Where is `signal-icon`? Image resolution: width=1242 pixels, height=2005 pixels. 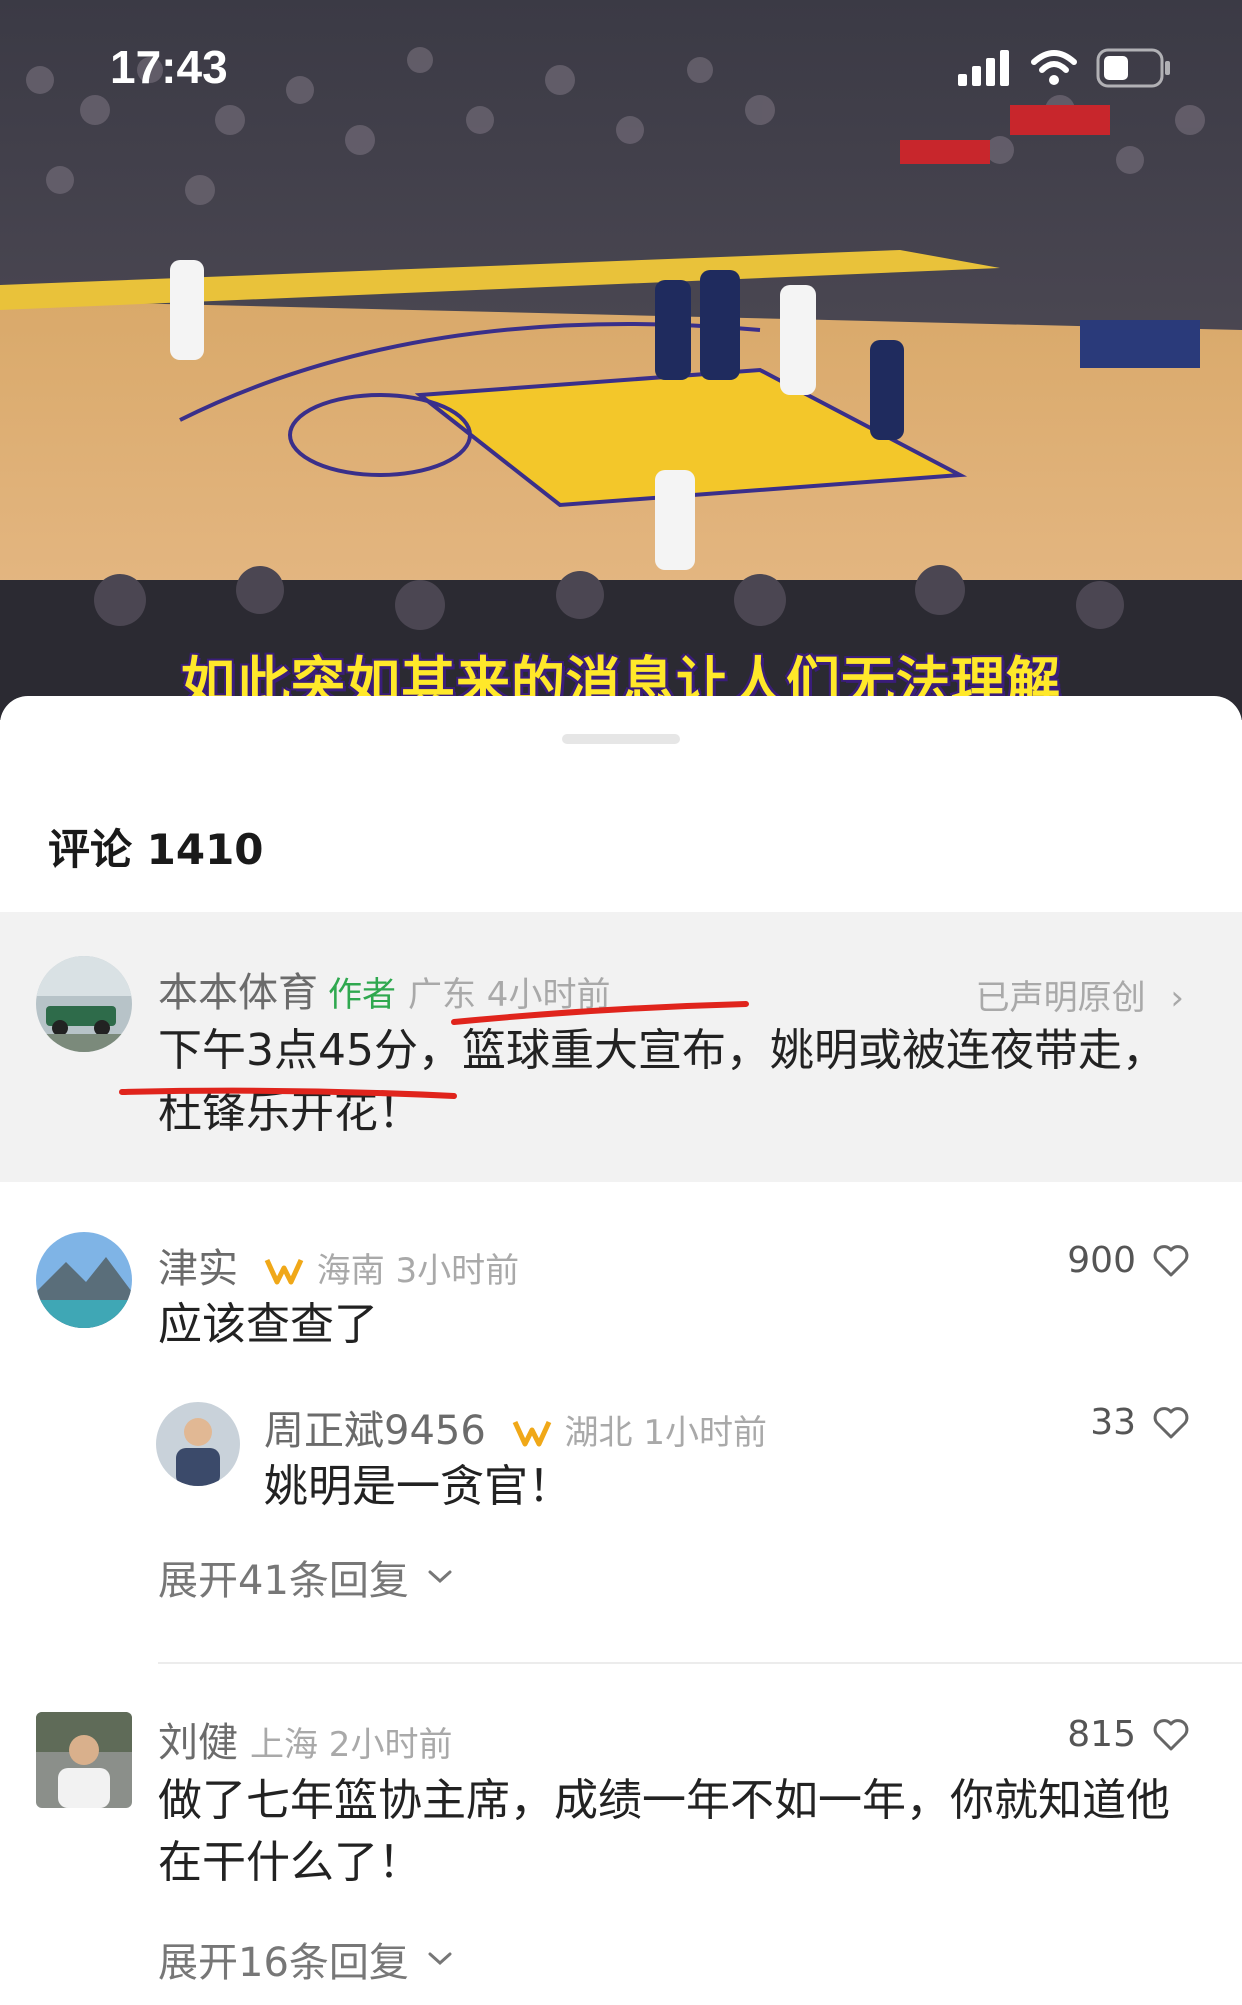 signal-icon is located at coordinates (983, 68).